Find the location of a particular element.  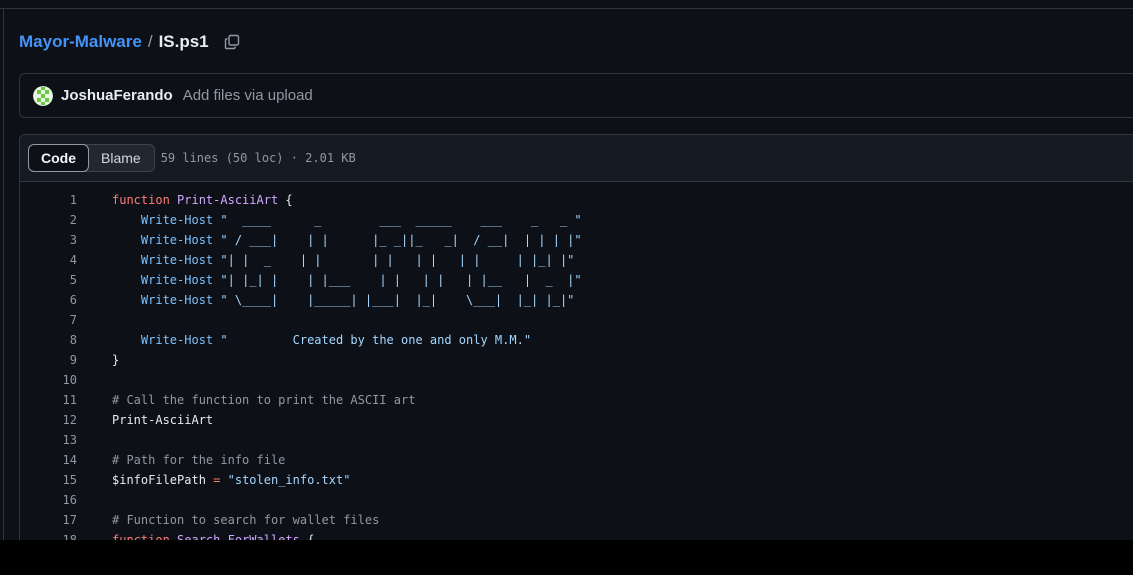

code-comment: # Path for the info file is located at coordinates (199, 460).